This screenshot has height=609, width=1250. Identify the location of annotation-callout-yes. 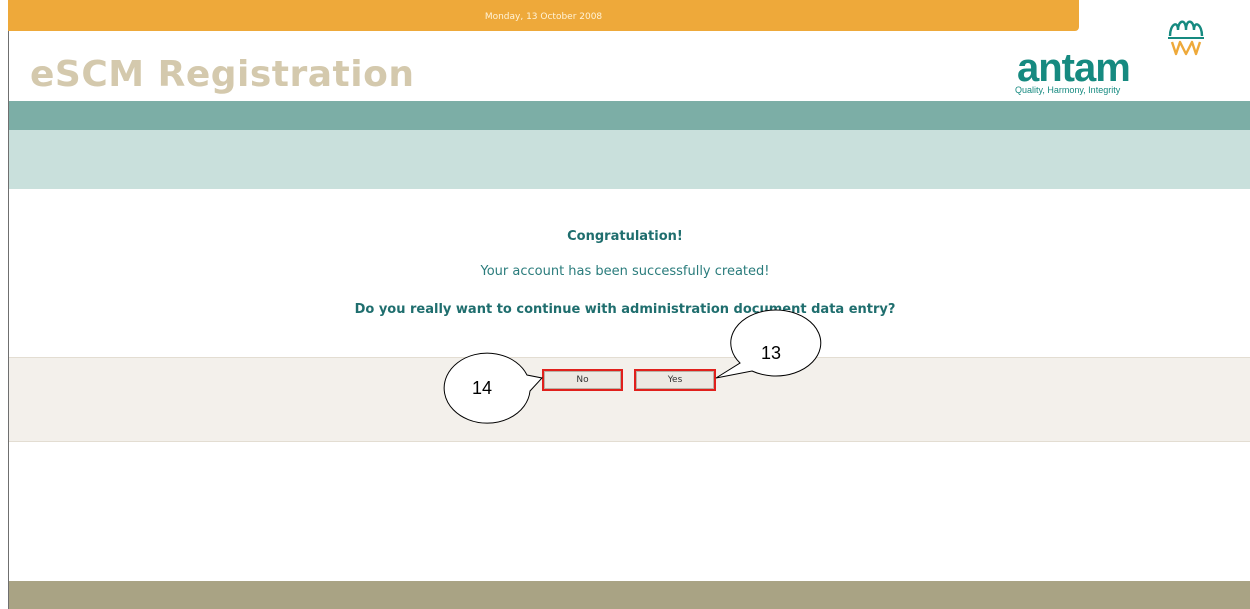
(768, 344).